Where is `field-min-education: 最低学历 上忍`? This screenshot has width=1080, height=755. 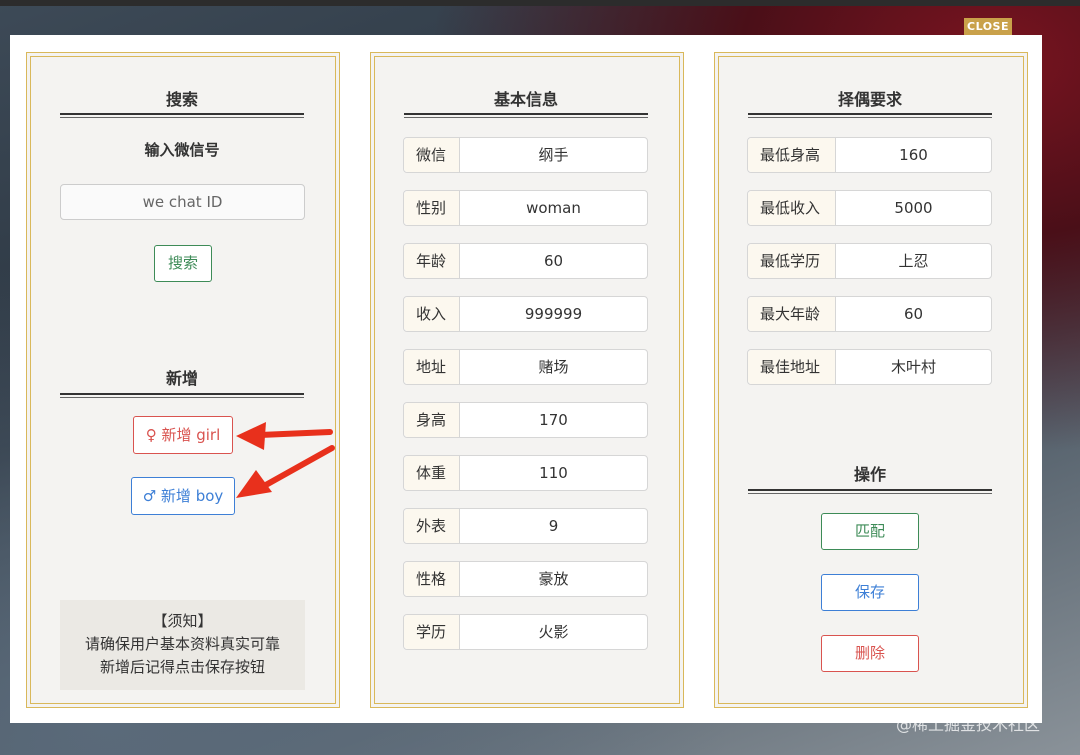 field-min-education: 最低学历 上忍 is located at coordinates (869, 261).